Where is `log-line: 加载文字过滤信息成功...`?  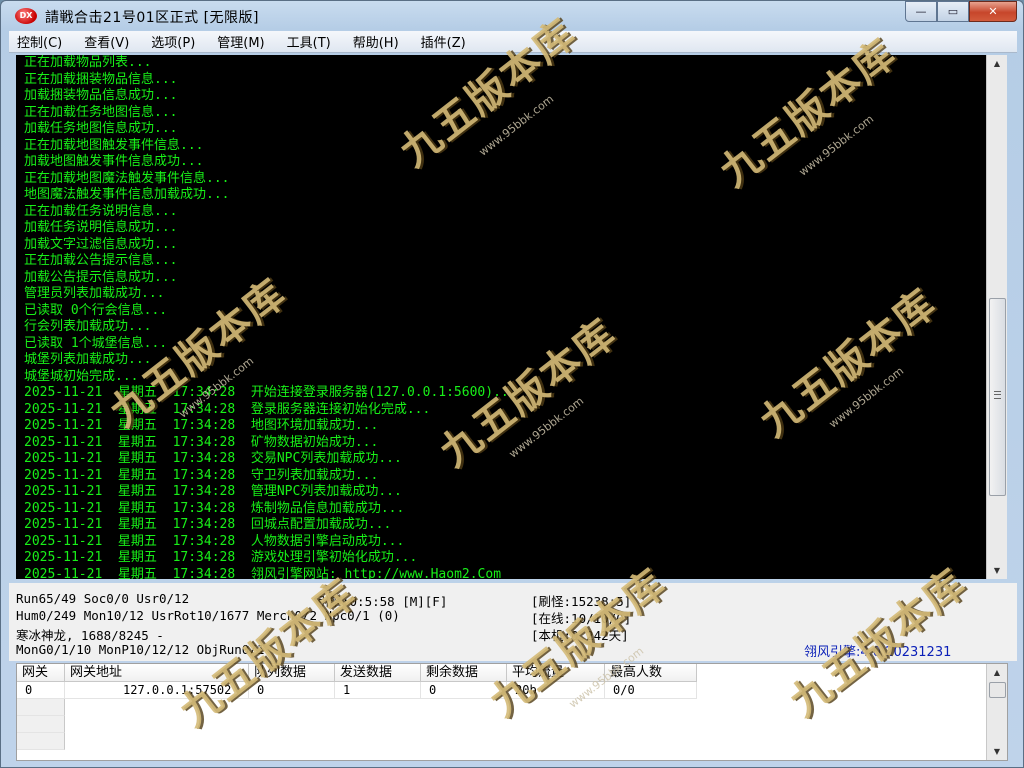 log-line: 加载文字过滤信息成功... is located at coordinates (101, 244).